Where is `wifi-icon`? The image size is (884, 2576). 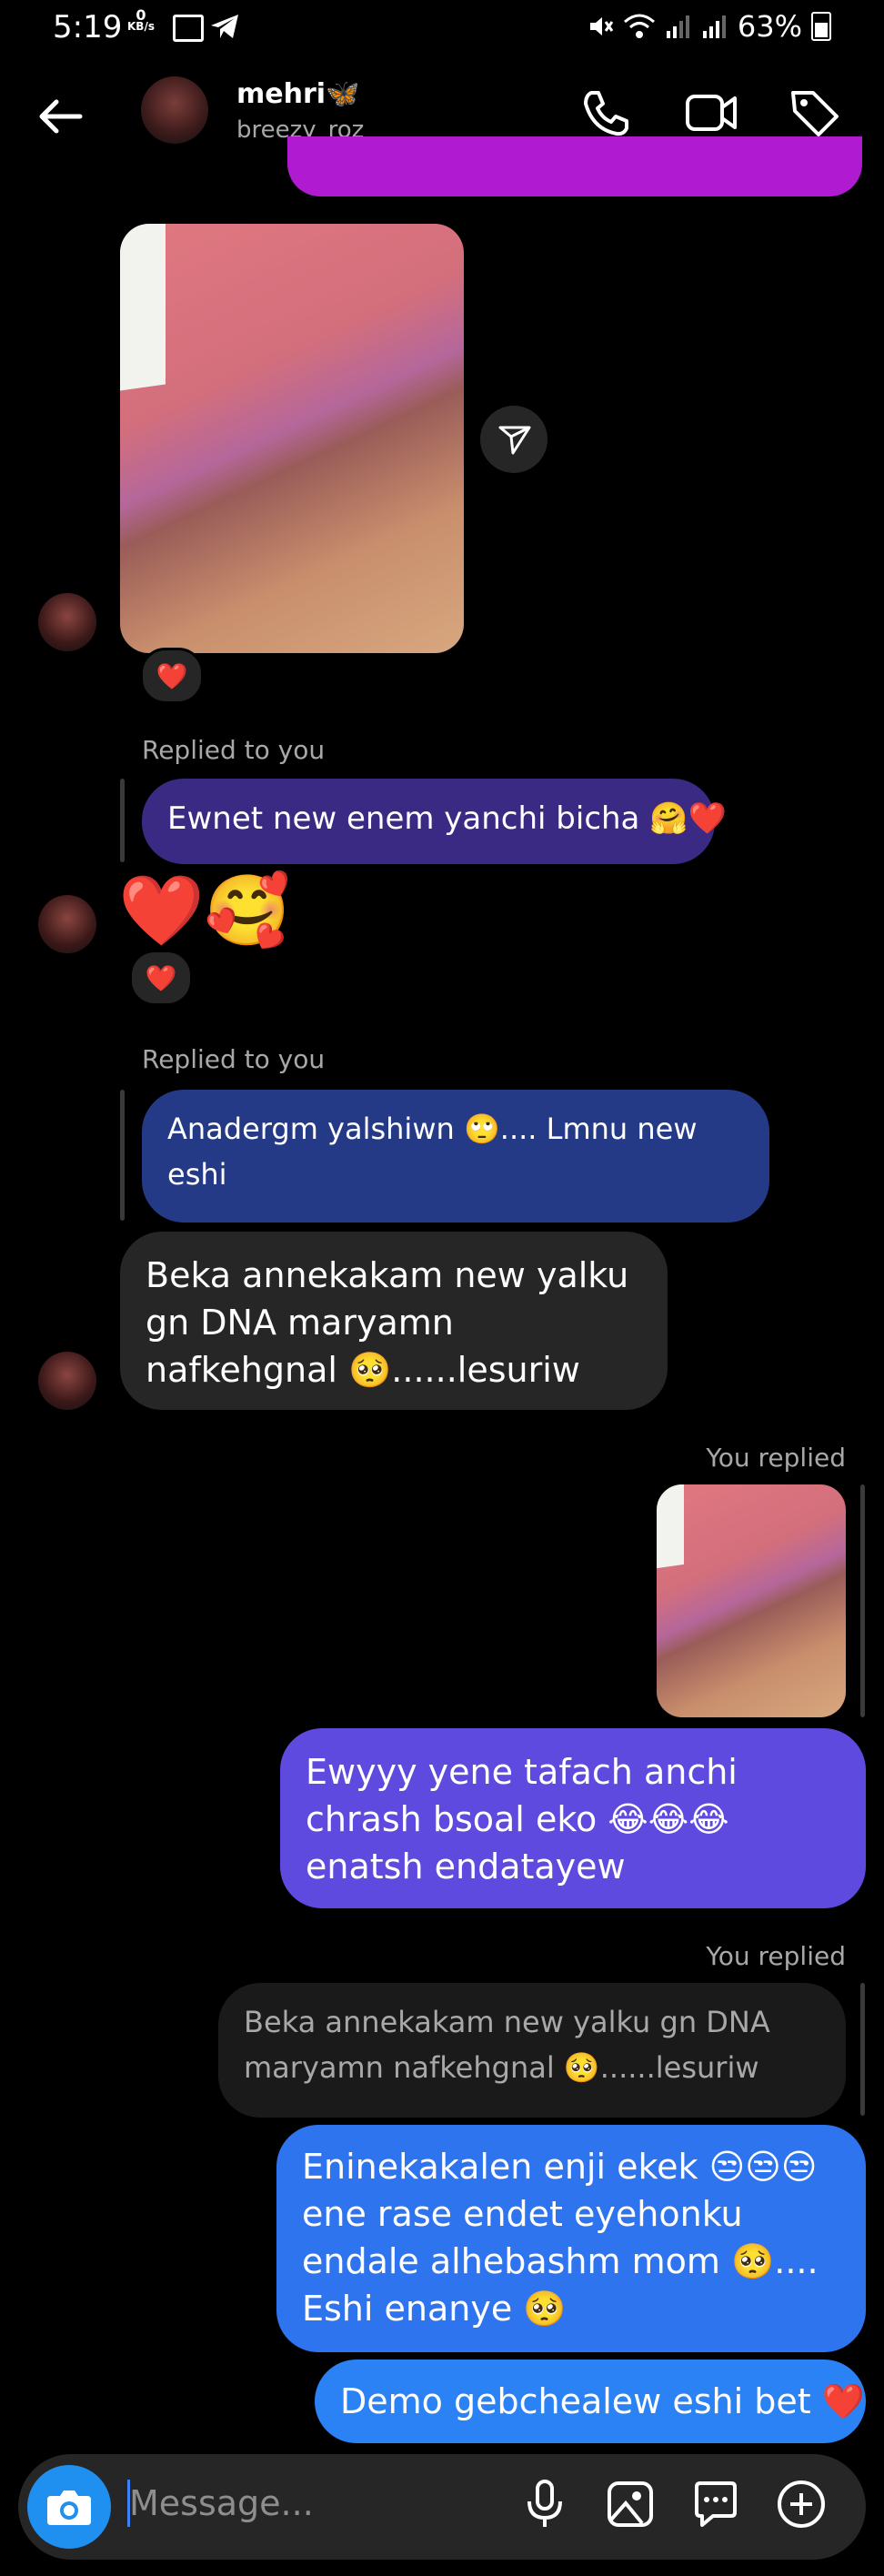 wifi-icon is located at coordinates (639, 26).